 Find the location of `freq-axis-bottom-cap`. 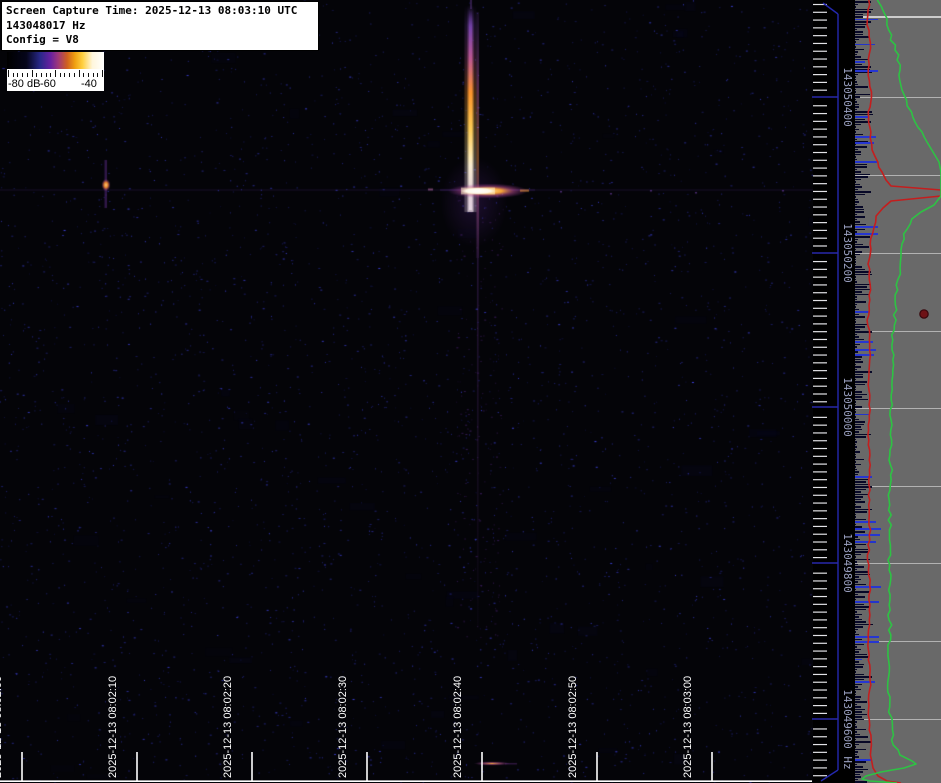

freq-axis-bottom-cap is located at coordinates (829, 775).